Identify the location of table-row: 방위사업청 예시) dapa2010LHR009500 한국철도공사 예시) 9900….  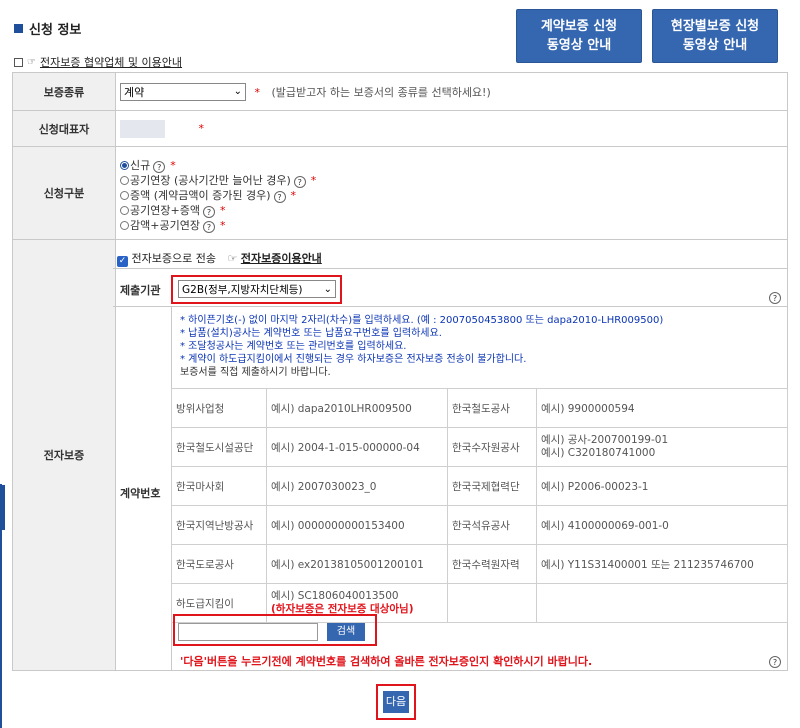
(479, 408).